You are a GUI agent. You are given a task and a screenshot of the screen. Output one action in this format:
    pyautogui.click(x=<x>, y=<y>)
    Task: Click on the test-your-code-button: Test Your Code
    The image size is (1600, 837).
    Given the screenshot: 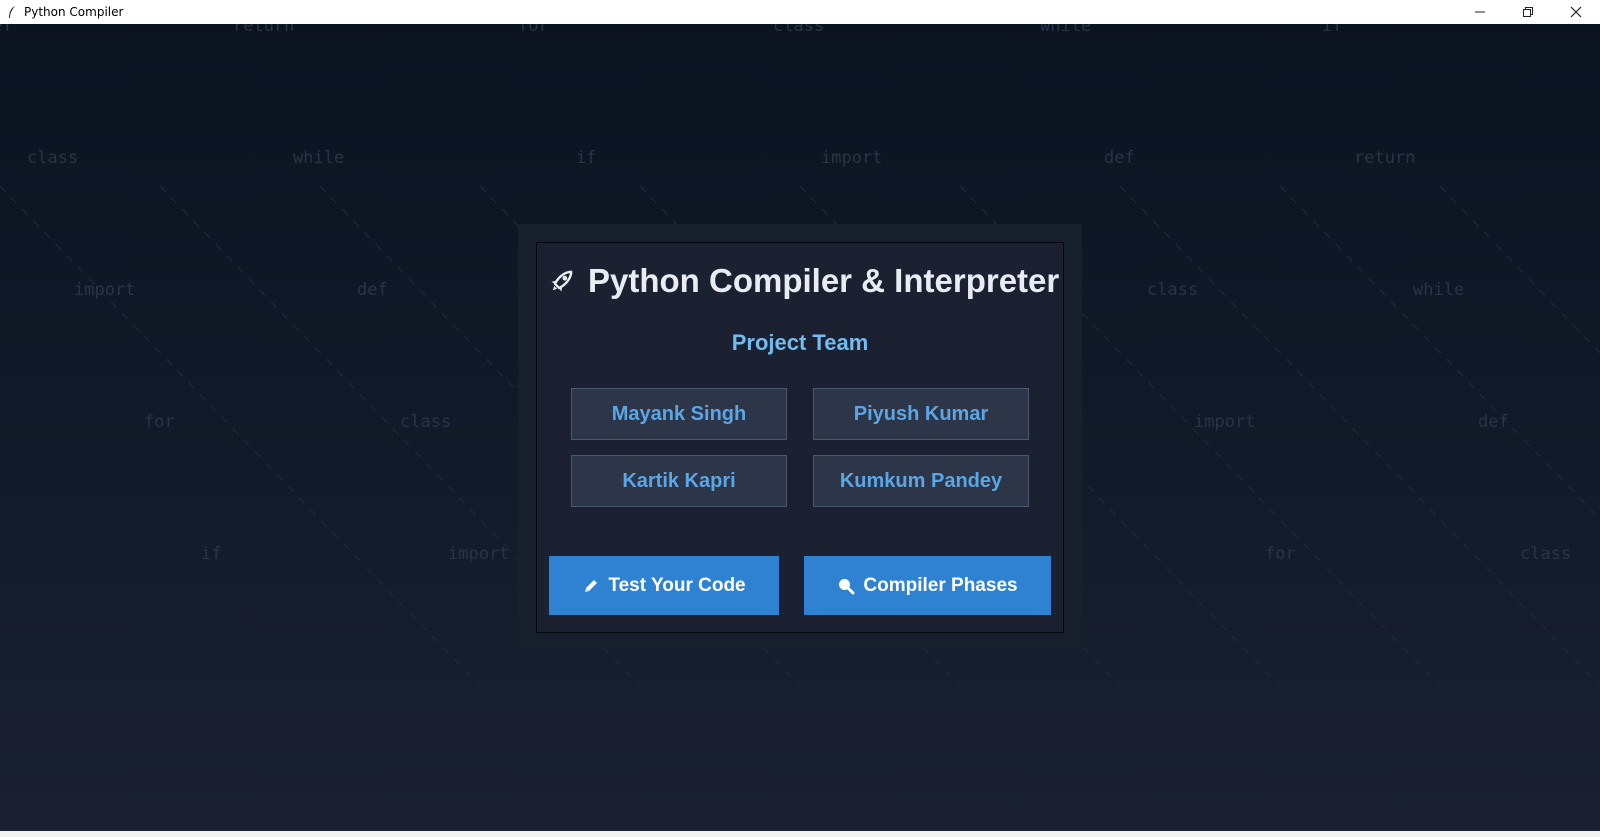 What is the action you would take?
    pyautogui.click(x=664, y=585)
    